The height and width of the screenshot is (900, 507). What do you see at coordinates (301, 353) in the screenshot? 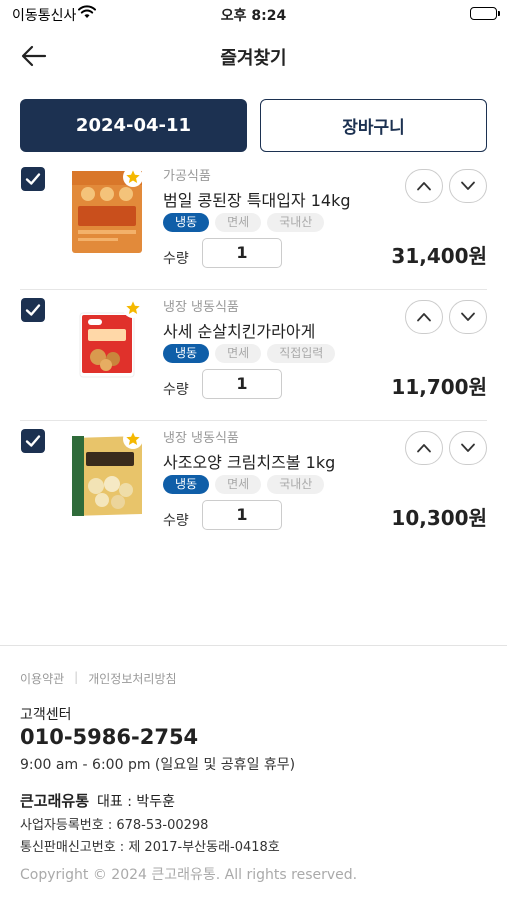
I see `tag-origin: 직접입력` at bounding box center [301, 353].